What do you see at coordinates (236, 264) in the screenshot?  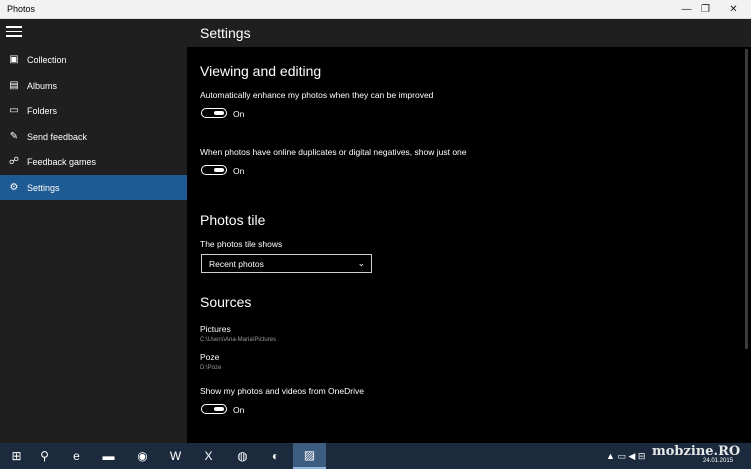 I see `photos-tile-selected: Recent photos` at bounding box center [236, 264].